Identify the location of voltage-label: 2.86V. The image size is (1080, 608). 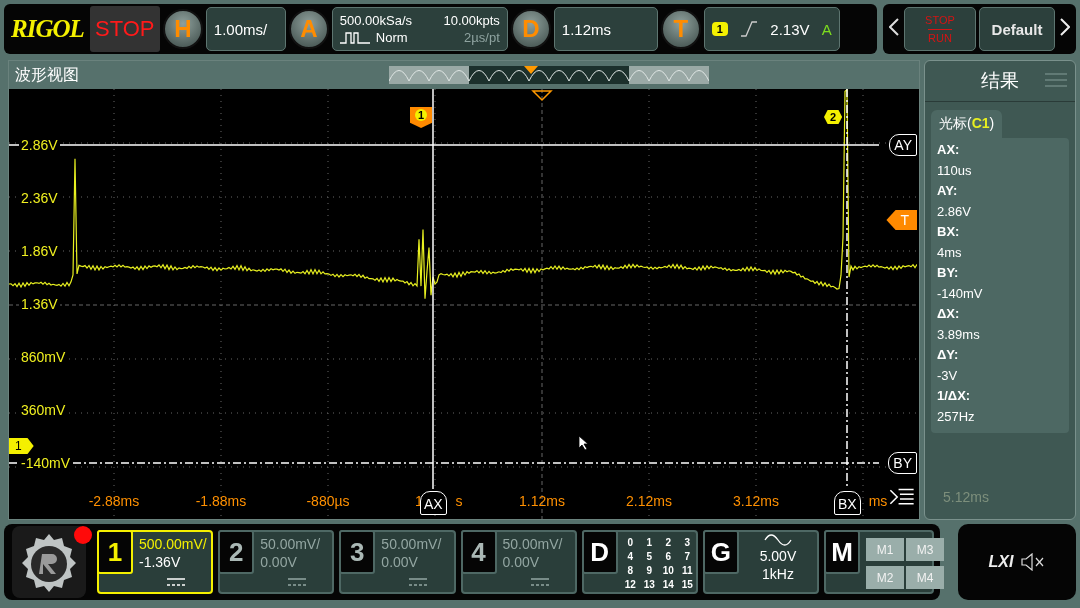
(39, 145).